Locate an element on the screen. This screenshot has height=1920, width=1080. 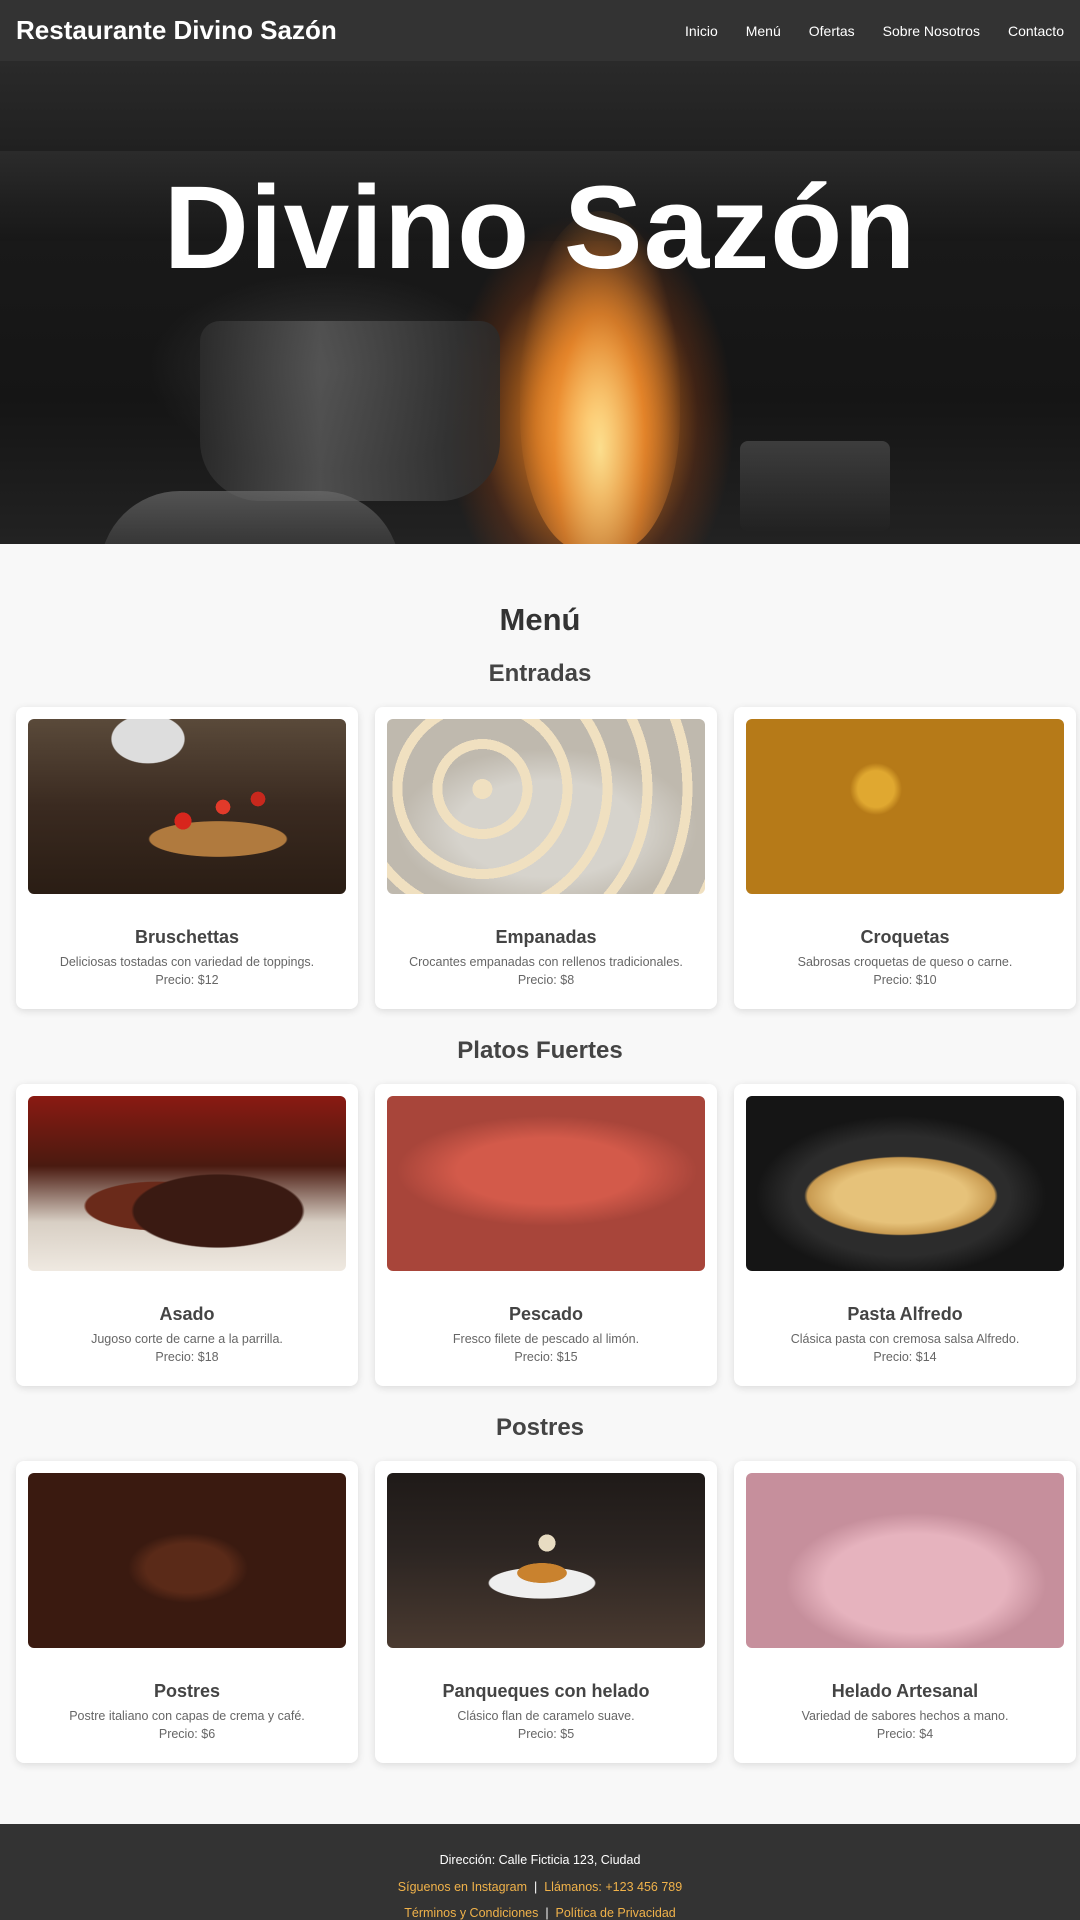
instagram-link: Síguenos en Instagram is located at coordinates (462, 1887).